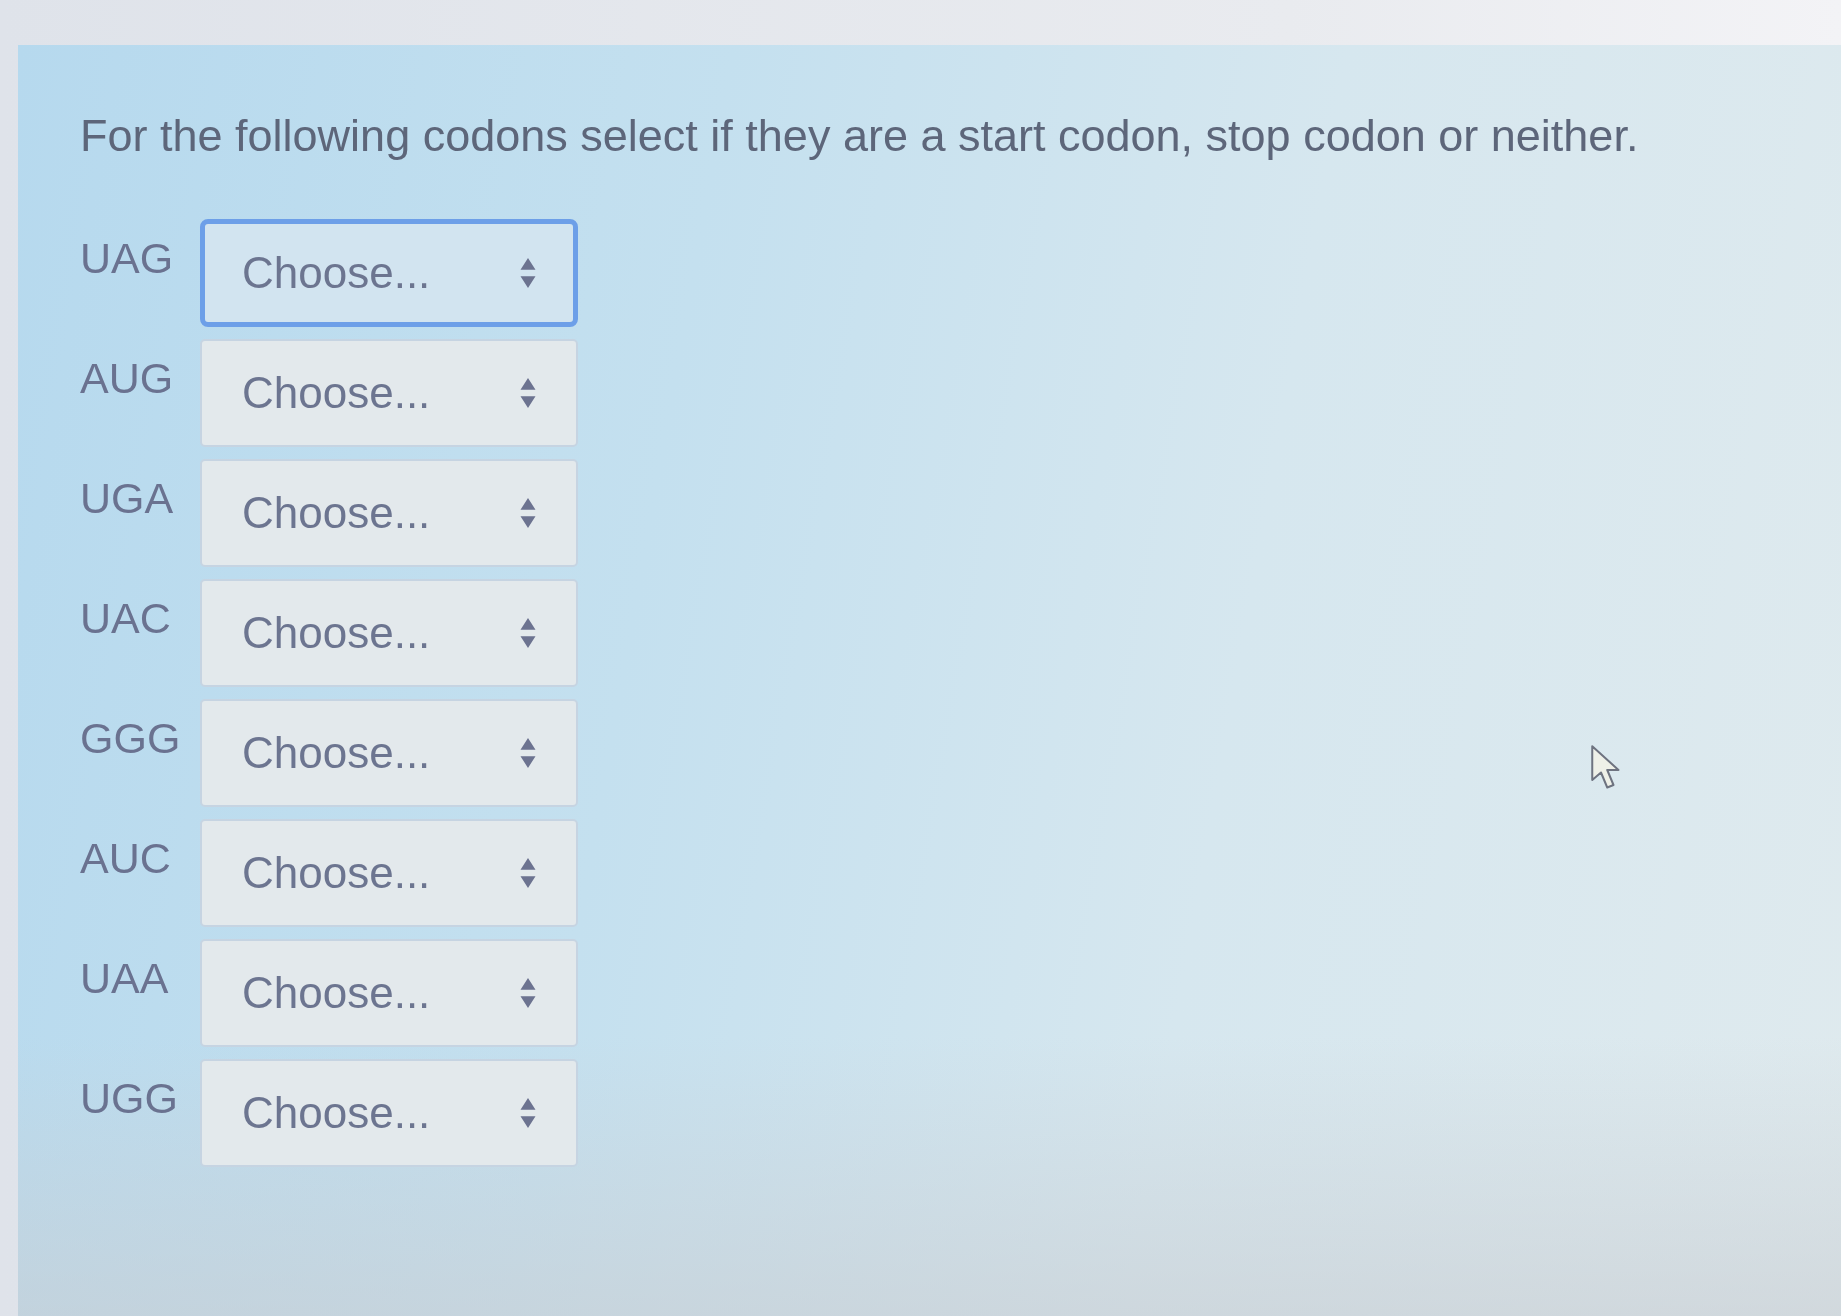  What do you see at coordinates (126, 618) in the screenshot?
I see `codon-label: UAC` at bounding box center [126, 618].